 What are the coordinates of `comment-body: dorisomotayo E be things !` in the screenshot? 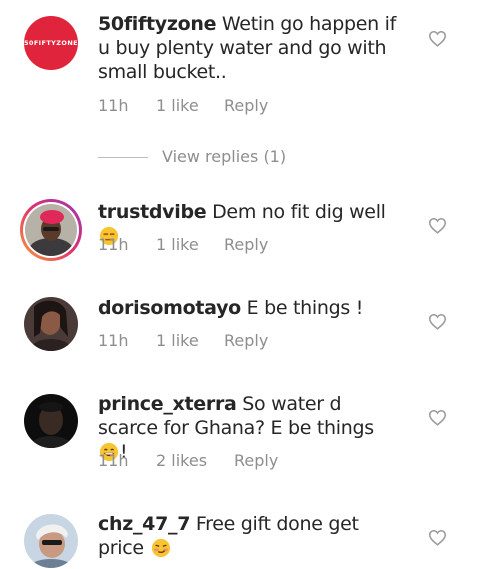 It's located at (248, 308).